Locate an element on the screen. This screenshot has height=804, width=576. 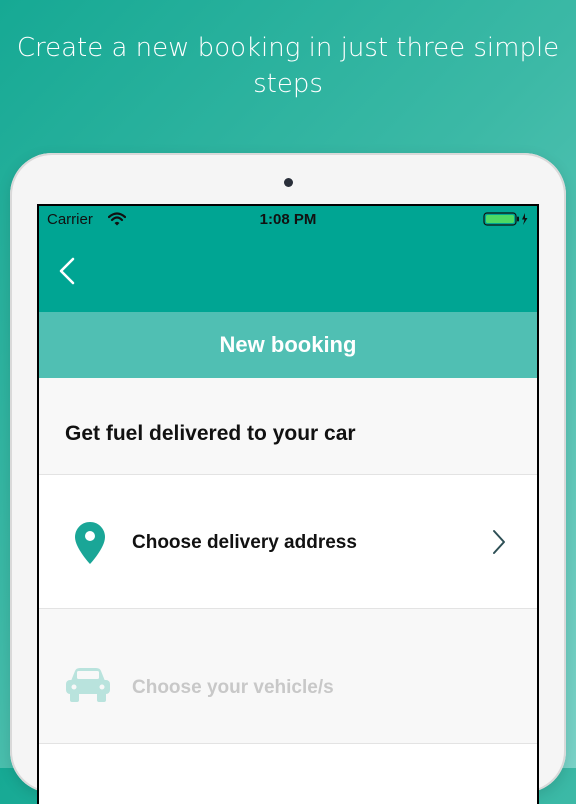
choose-delivery-address-label: Choose delivery address is located at coordinates (244, 542).